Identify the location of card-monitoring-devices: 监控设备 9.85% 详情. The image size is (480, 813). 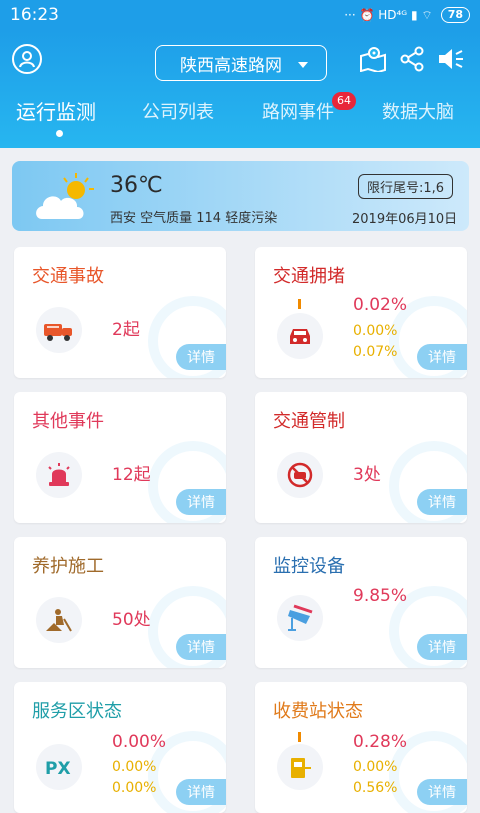
(361, 602).